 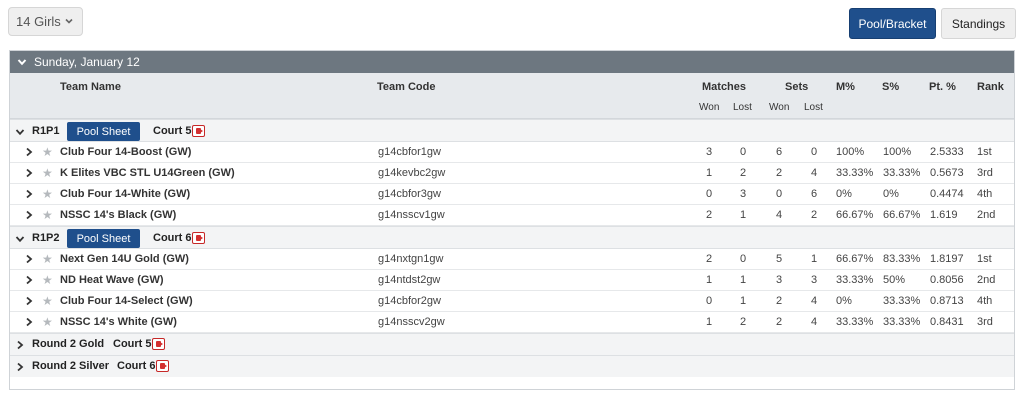 What do you see at coordinates (112, 280) in the screenshot?
I see `team-name: ND Heat Wave (GW)` at bounding box center [112, 280].